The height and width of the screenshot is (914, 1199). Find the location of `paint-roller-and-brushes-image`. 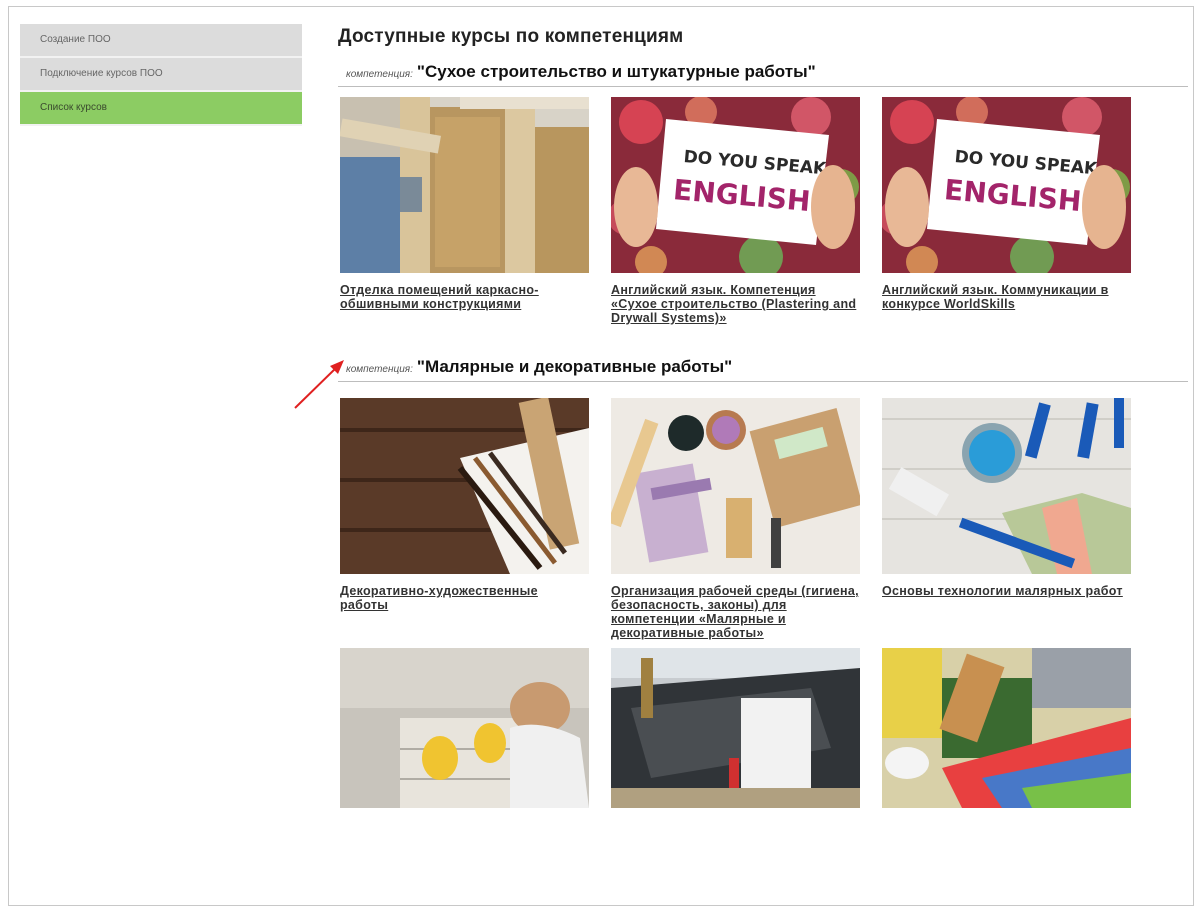

paint-roller-and-brushes-image is located at coordinates (1006, 486).